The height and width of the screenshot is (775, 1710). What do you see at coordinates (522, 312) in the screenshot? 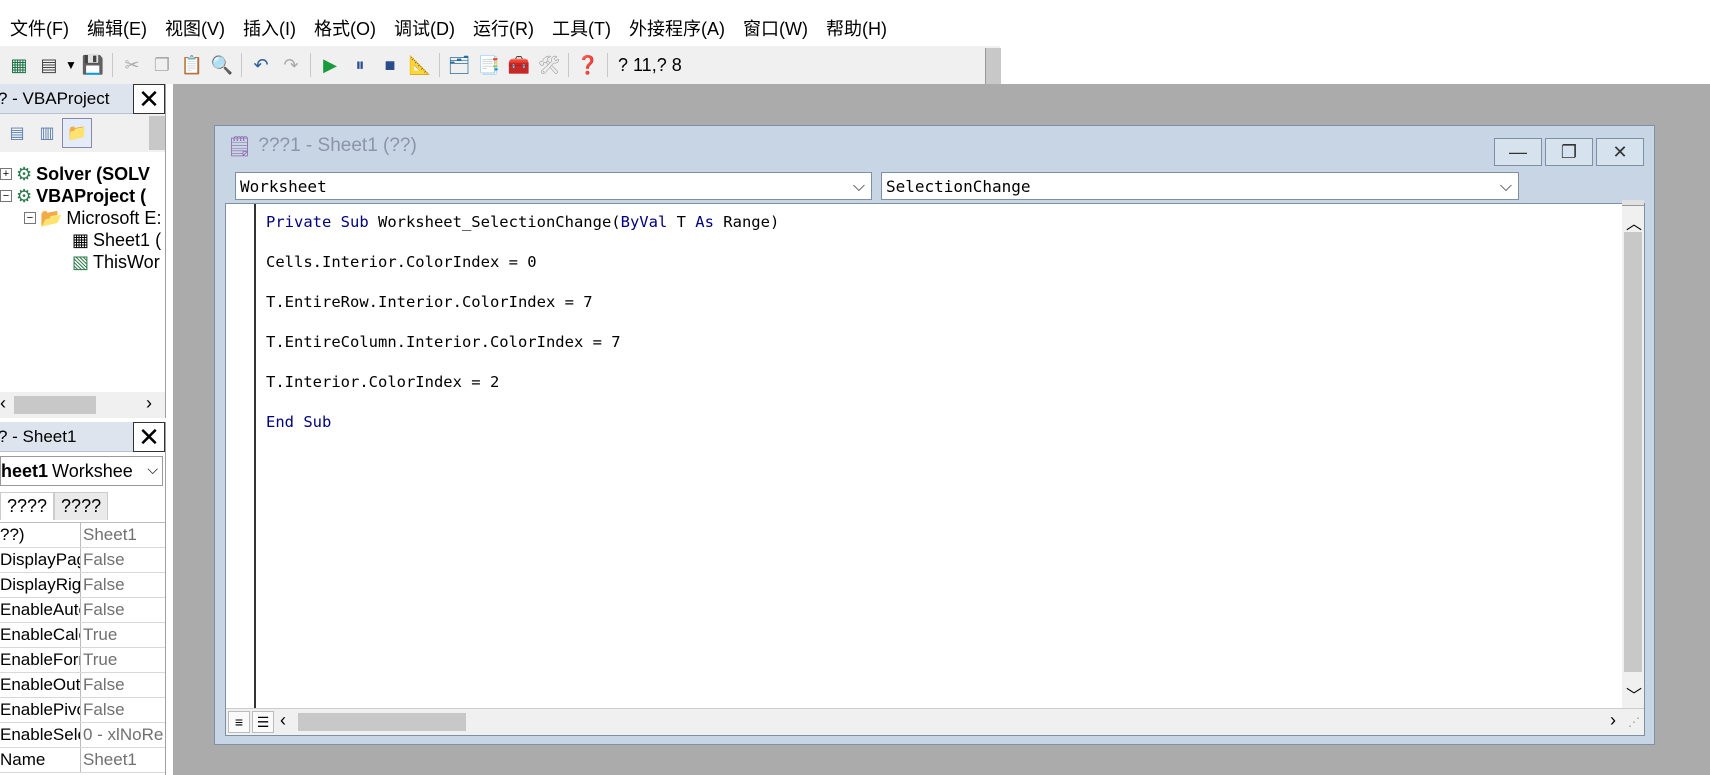
I see `code-line: T.EntireRow.Interior.ColorIndex = 7` at bounding box center [522, 312].